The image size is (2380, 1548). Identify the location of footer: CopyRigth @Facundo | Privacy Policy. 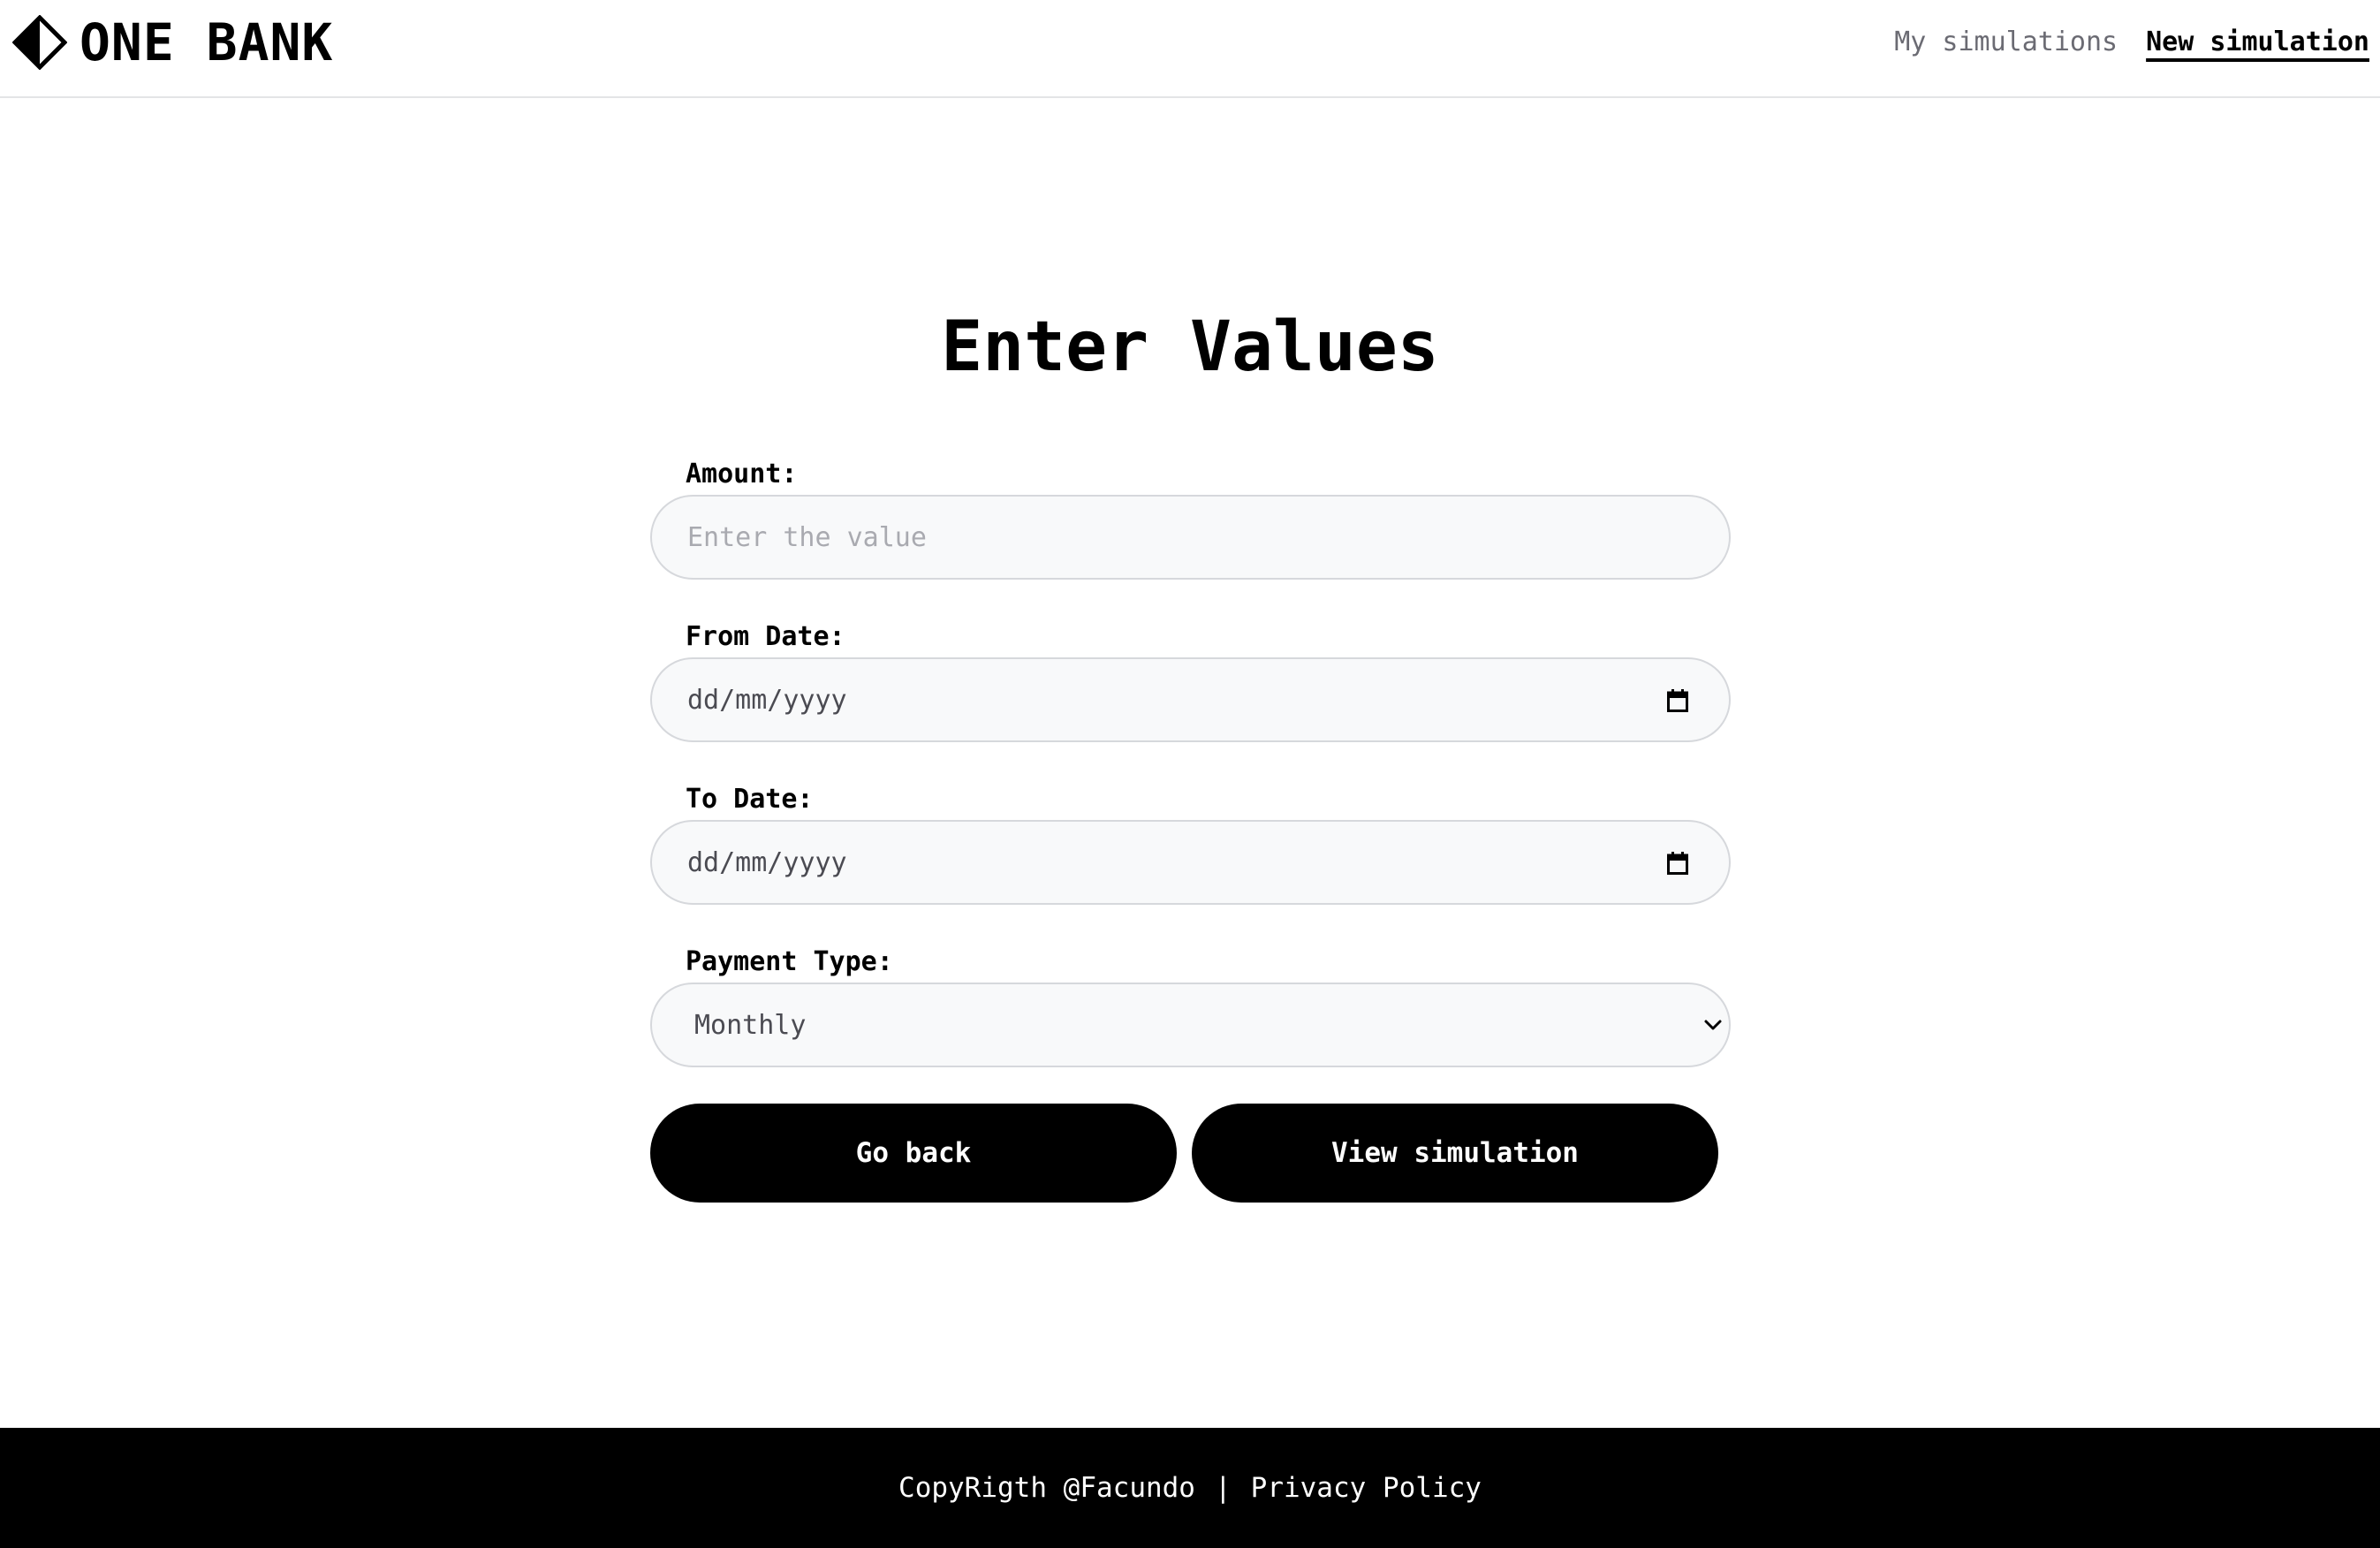
(1190, 1488).